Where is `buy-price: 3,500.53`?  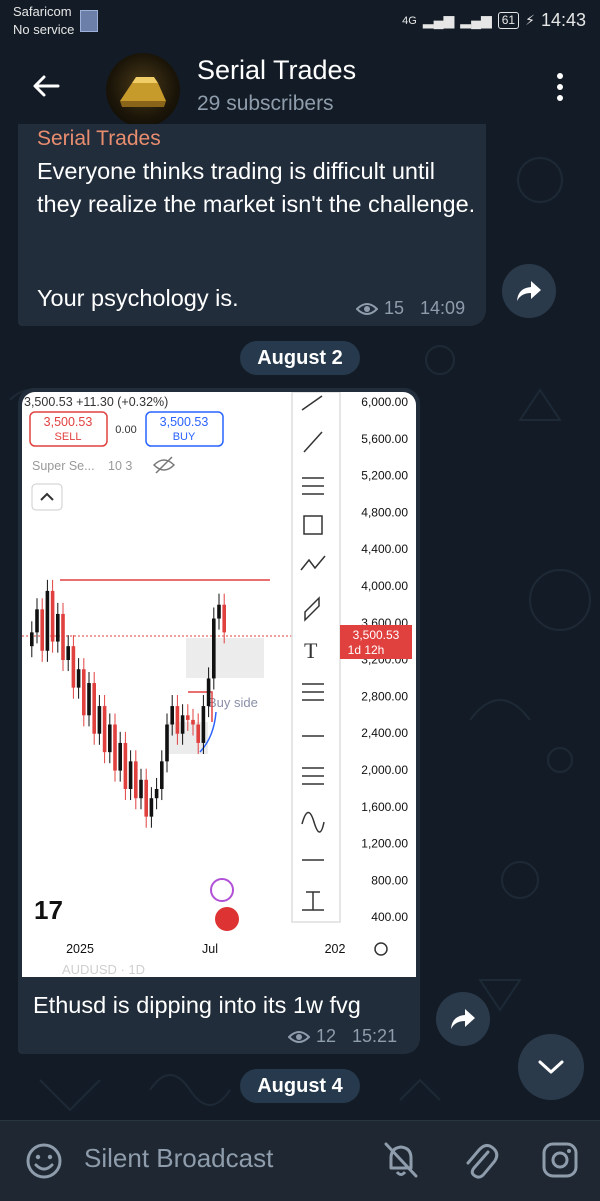 buy-price: 3,500.53 is located at coordinates (184, 422).